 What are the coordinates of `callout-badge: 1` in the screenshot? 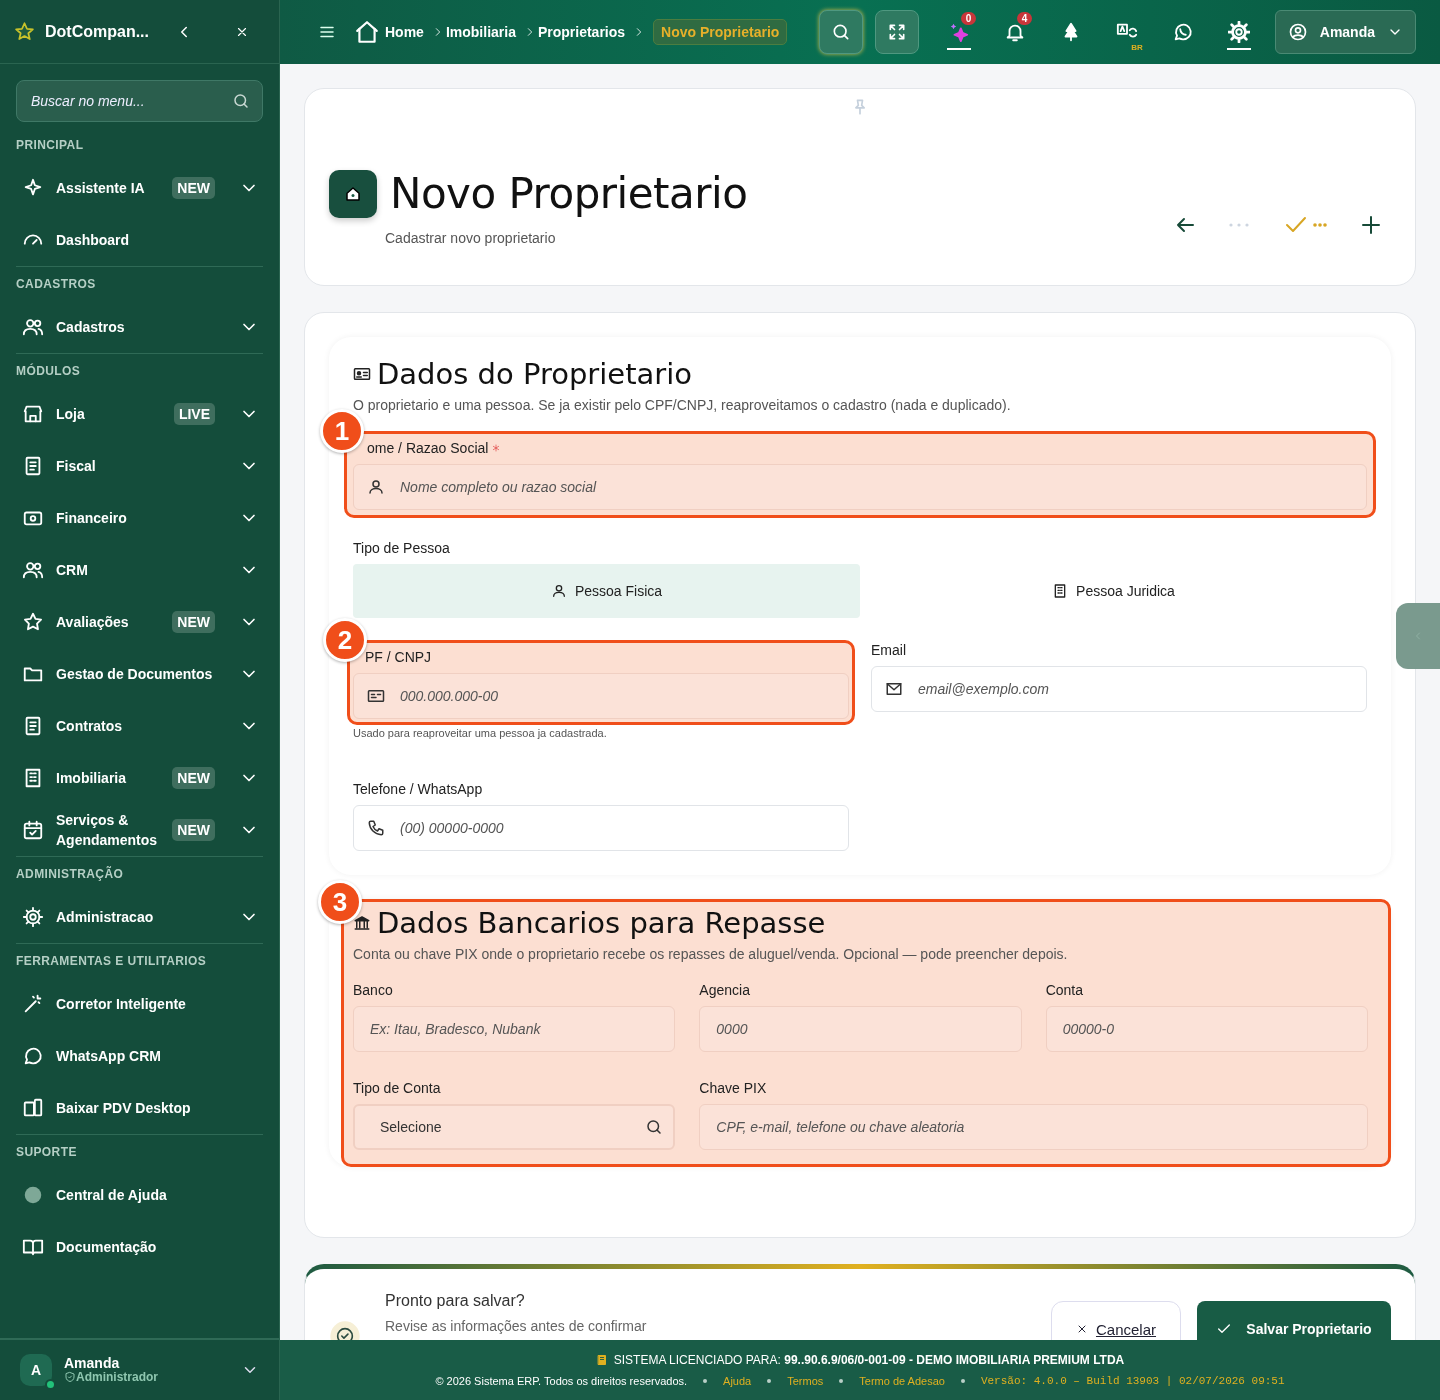 It's located at (342, 431).